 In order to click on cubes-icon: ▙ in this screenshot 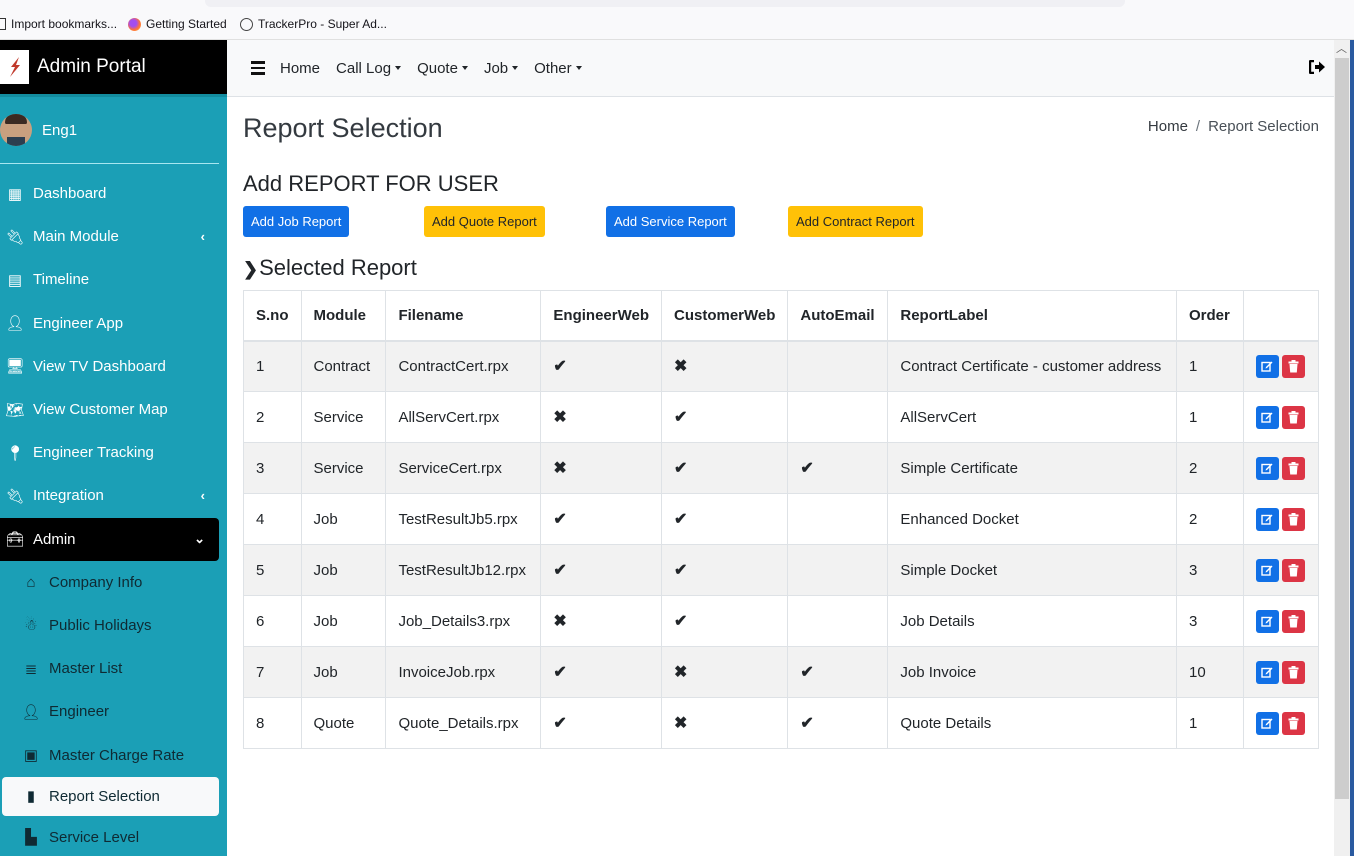, I will do `click(31, 838)`.